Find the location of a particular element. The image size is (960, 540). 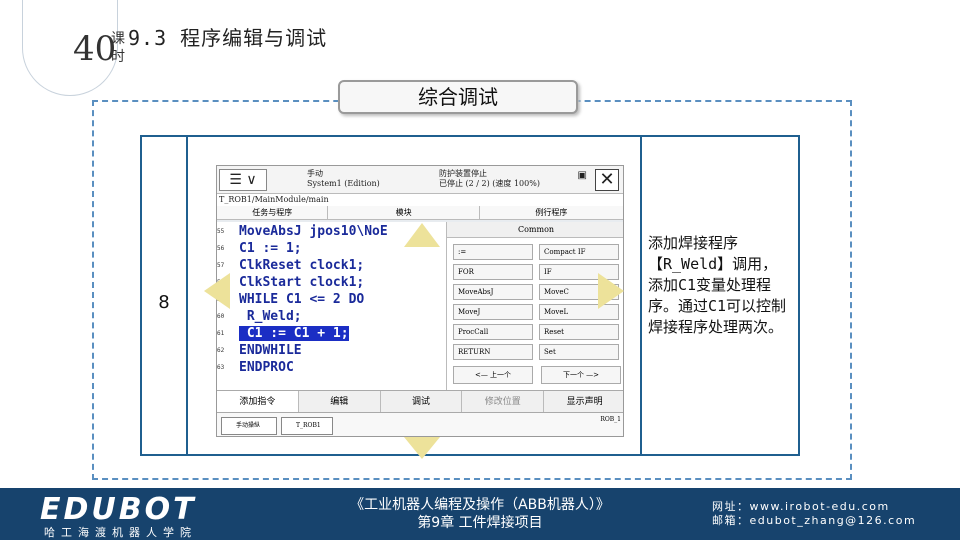

step-number-cell: 8 is located at coordinates (165, 295).